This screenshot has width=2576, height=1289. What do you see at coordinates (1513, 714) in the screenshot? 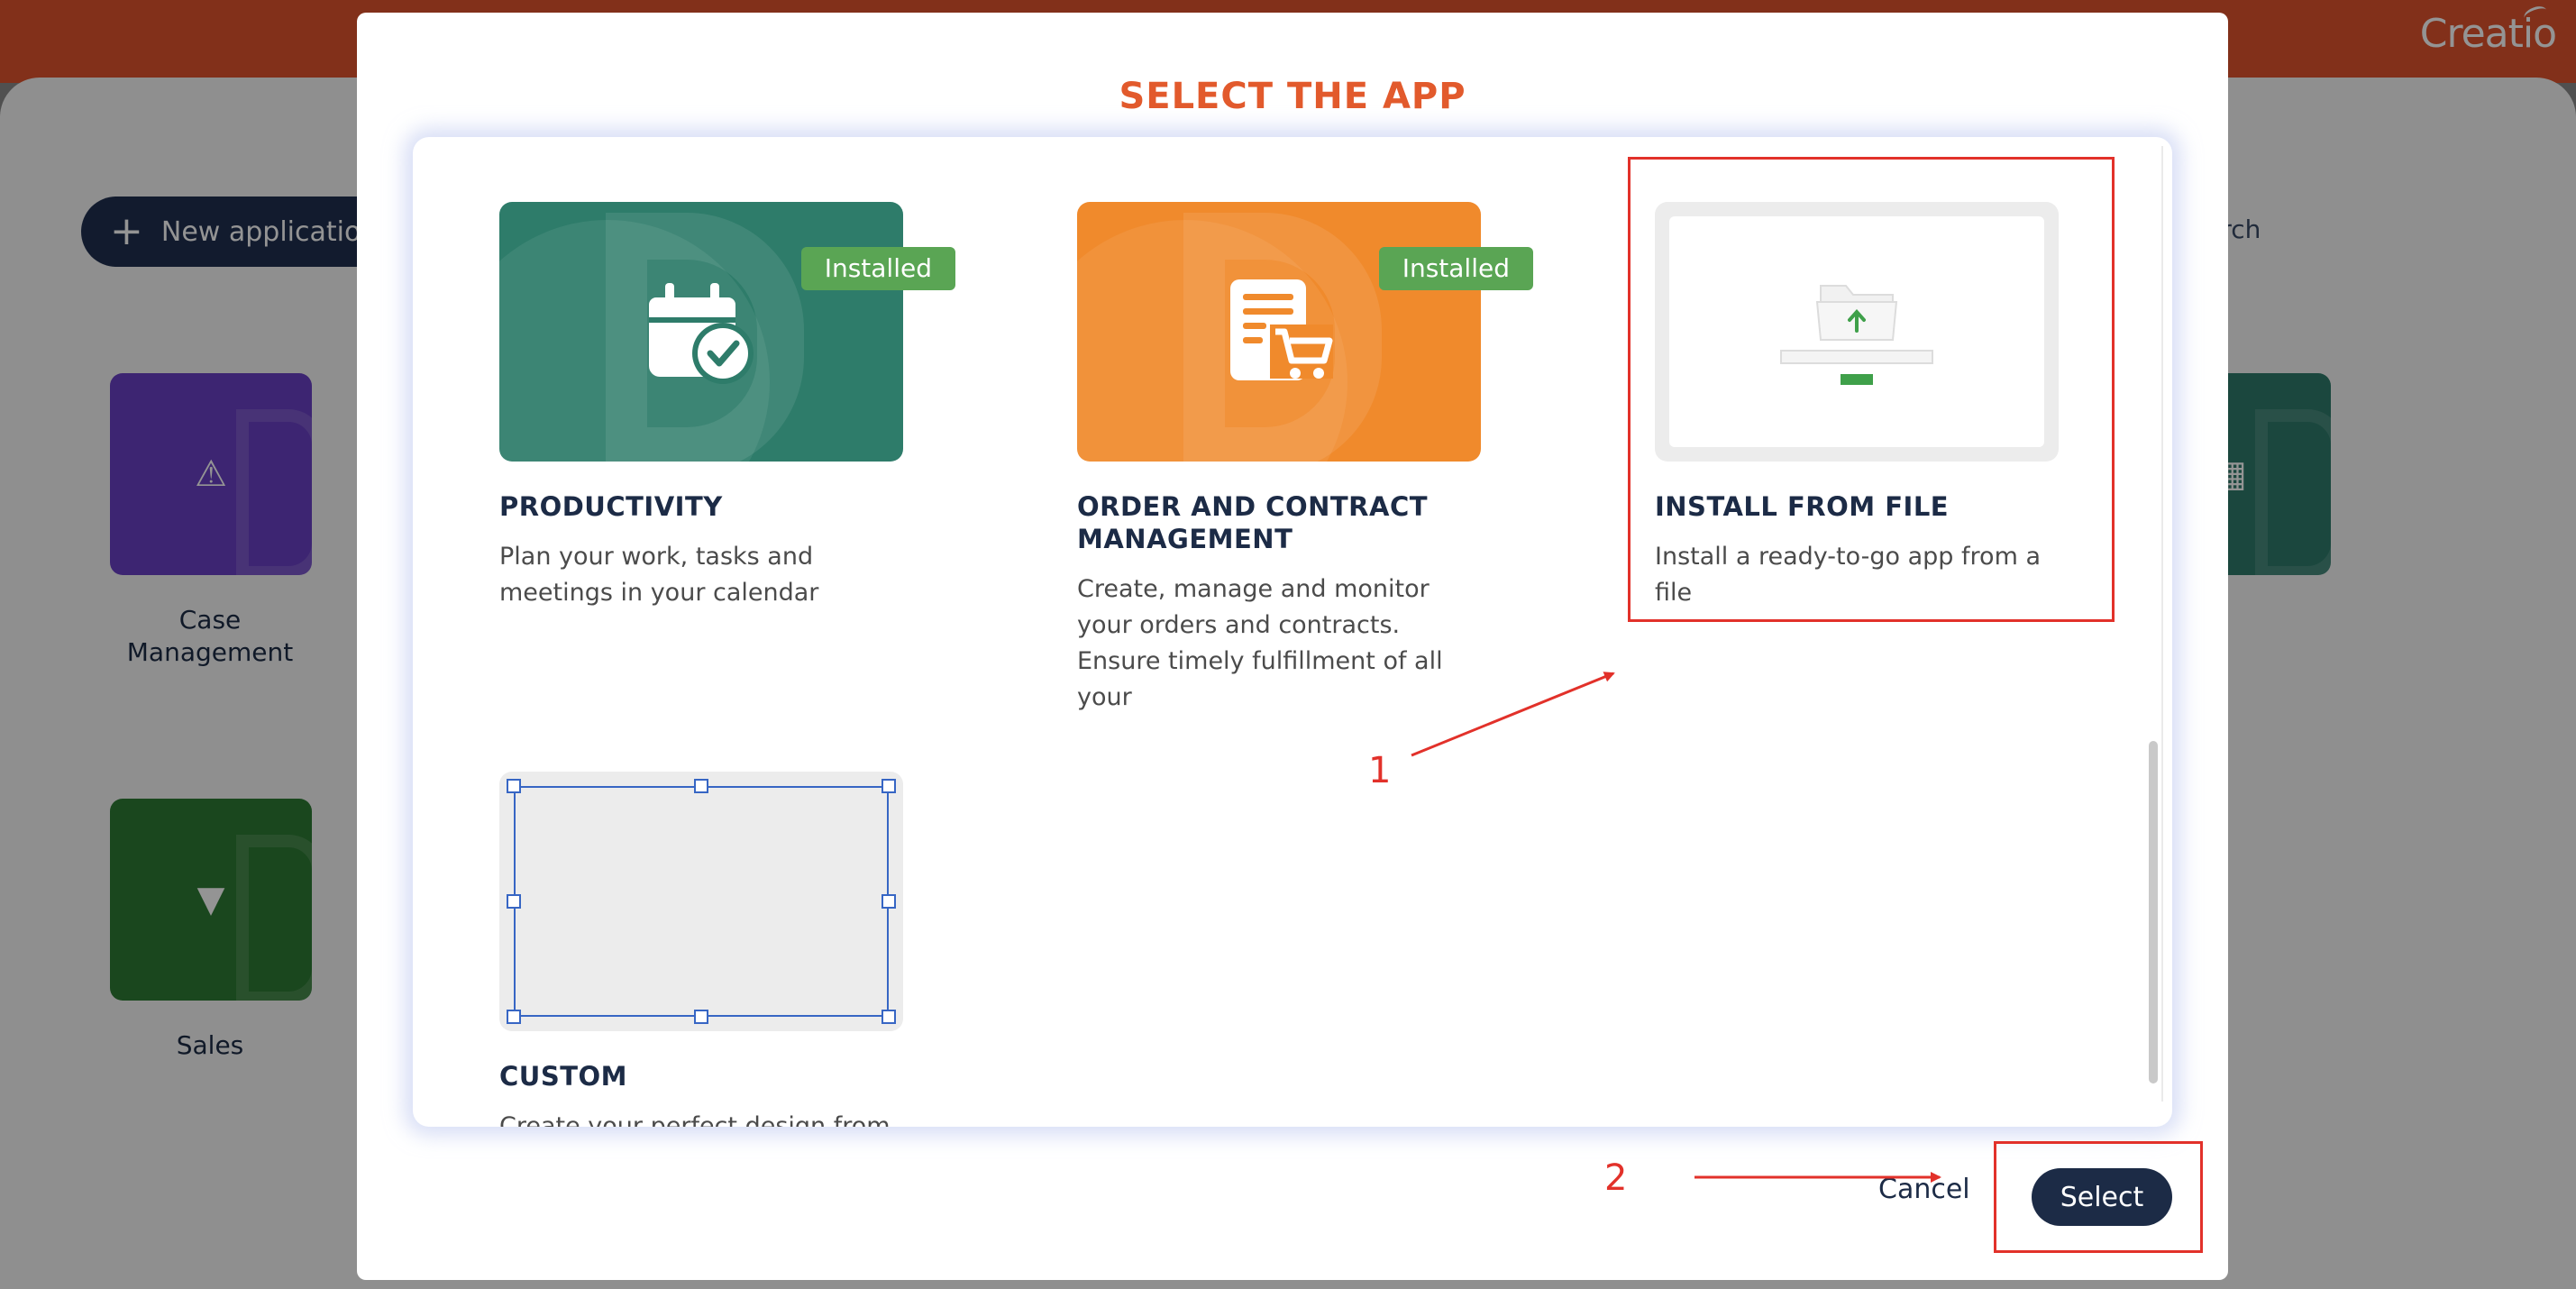
I see `arrow-to-install-card` at bounding box center [1513, 714].